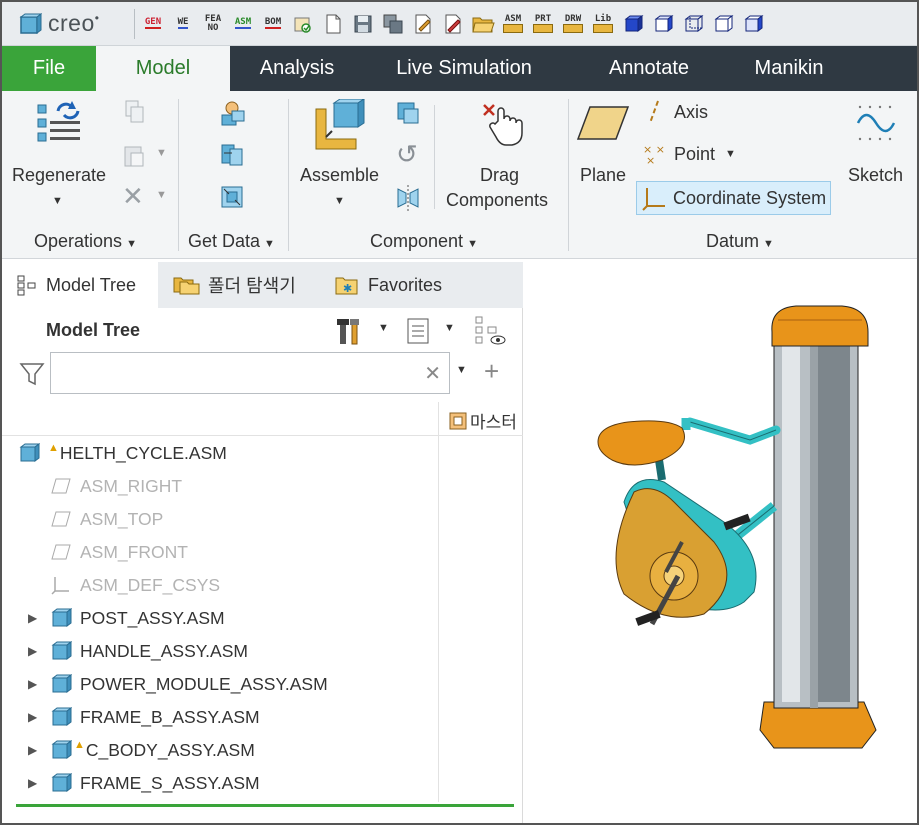  I want to click on paste-dropdown: ▼, so click(161, 153).